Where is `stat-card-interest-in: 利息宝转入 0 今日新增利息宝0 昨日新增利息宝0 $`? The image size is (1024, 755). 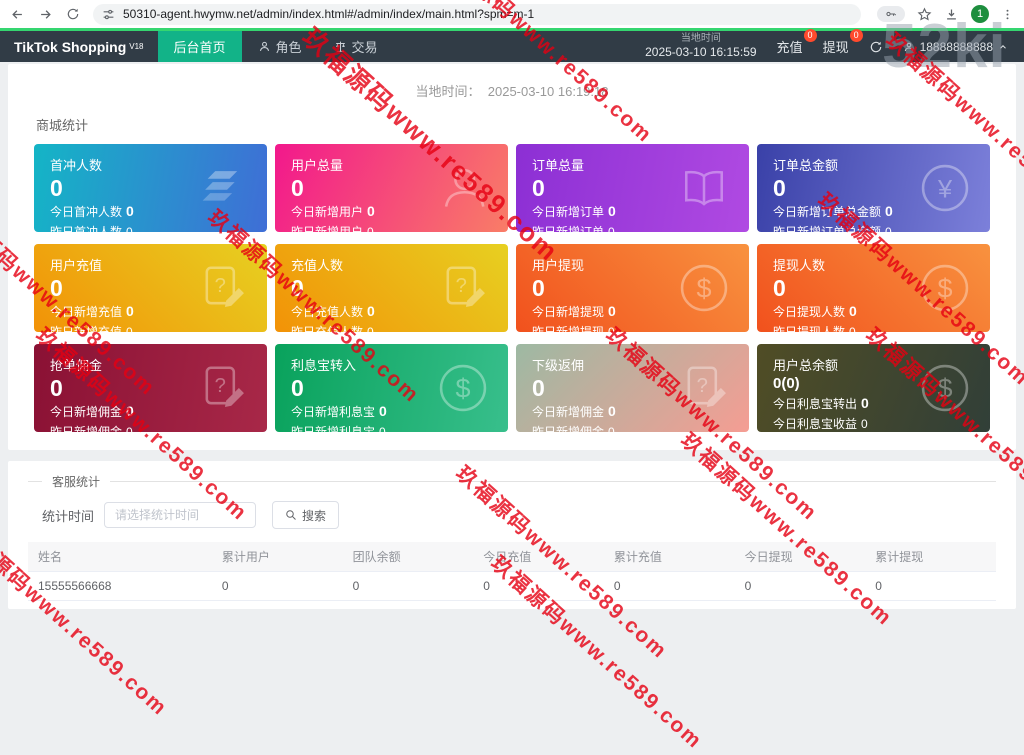
stat-card-interest-in: 利息宝转入 0 今日新增利息宝0 昨日新增利息宝0 $ is located at coordinates (391, 388).